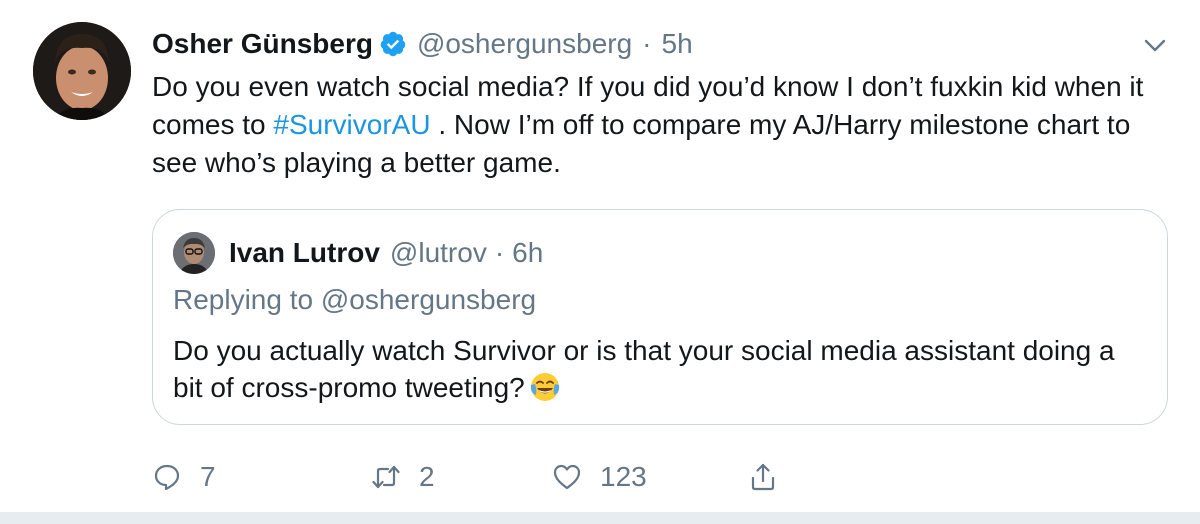 This screenshot has width=1200, height=524. I want to click on reply-count: 7, so click(208, 476).